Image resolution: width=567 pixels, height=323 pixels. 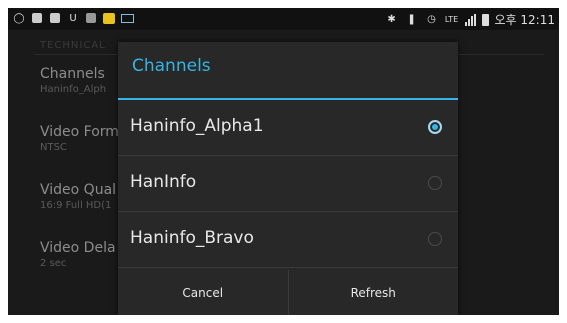 What do you see at coordinates (73, 45) in the screenshot?
I see `section-header: TECHNICAL` at bounding box center [73, 45].